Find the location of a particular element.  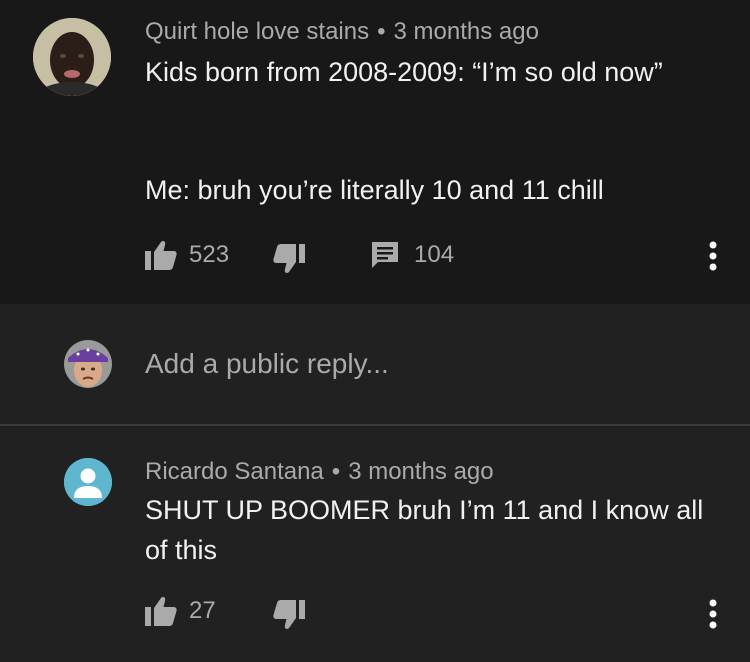

like-button: 523 is located at coordinates (187, 255).